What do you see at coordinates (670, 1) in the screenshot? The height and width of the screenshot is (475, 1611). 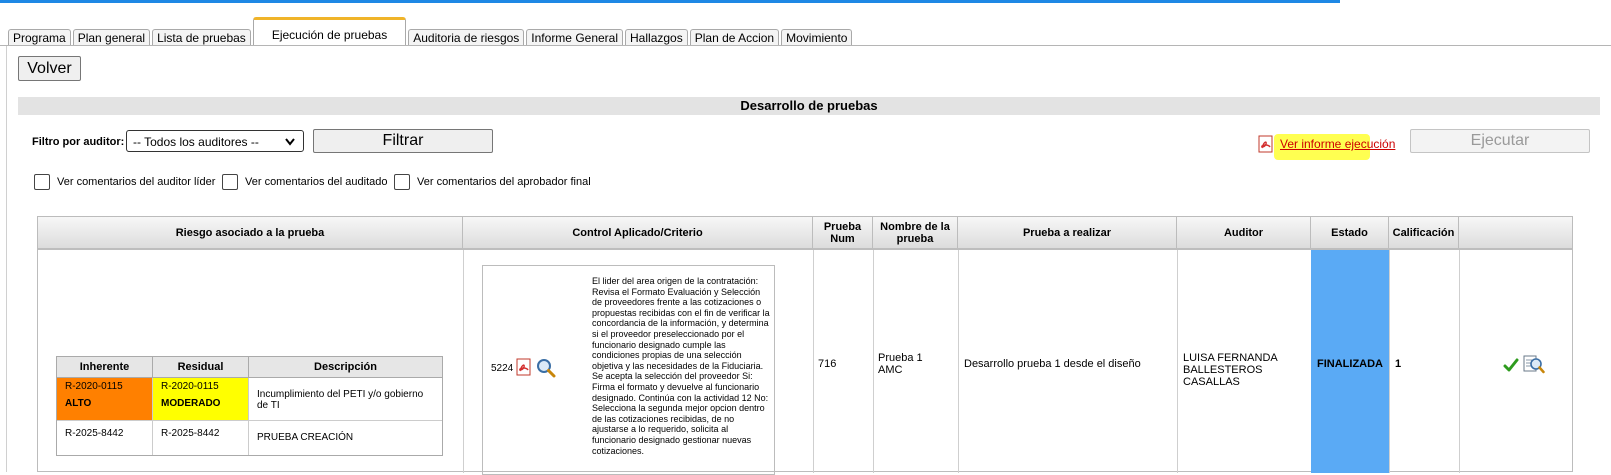 I see `top-accent-bar` at bounding box center [670, 1].